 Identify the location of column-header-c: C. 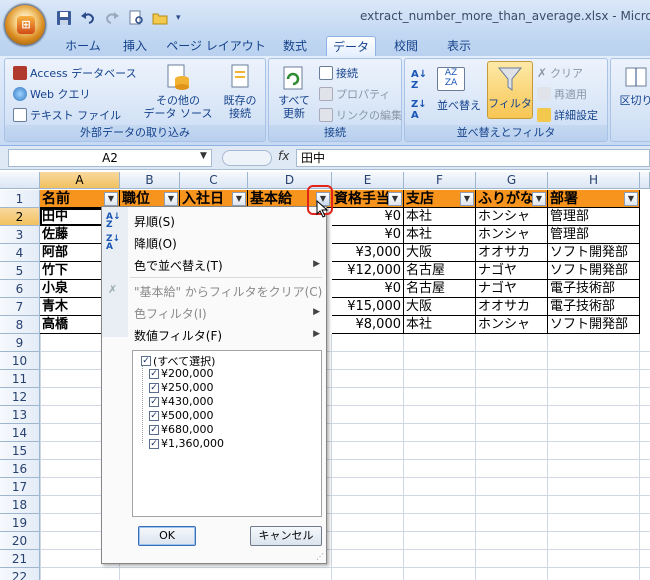
(214, 180).